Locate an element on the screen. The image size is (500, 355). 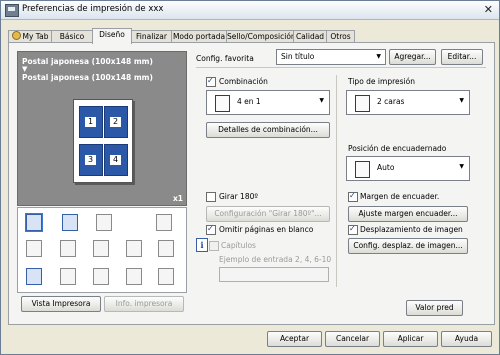
window-title: Preferencias de impresión de xxx is located at coordinates (93, 9).